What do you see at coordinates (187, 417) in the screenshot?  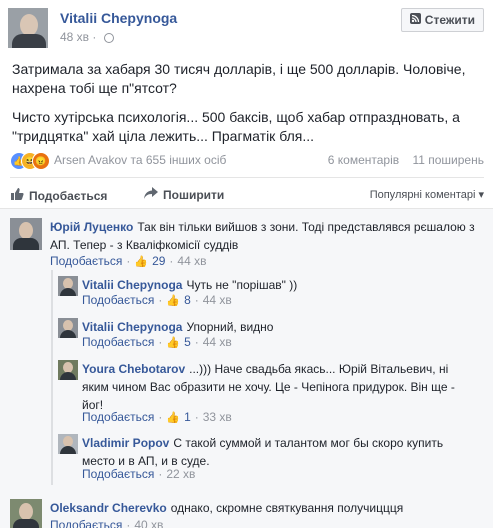 I see `comment-like-count: 1` at bounding box center [187, 417].